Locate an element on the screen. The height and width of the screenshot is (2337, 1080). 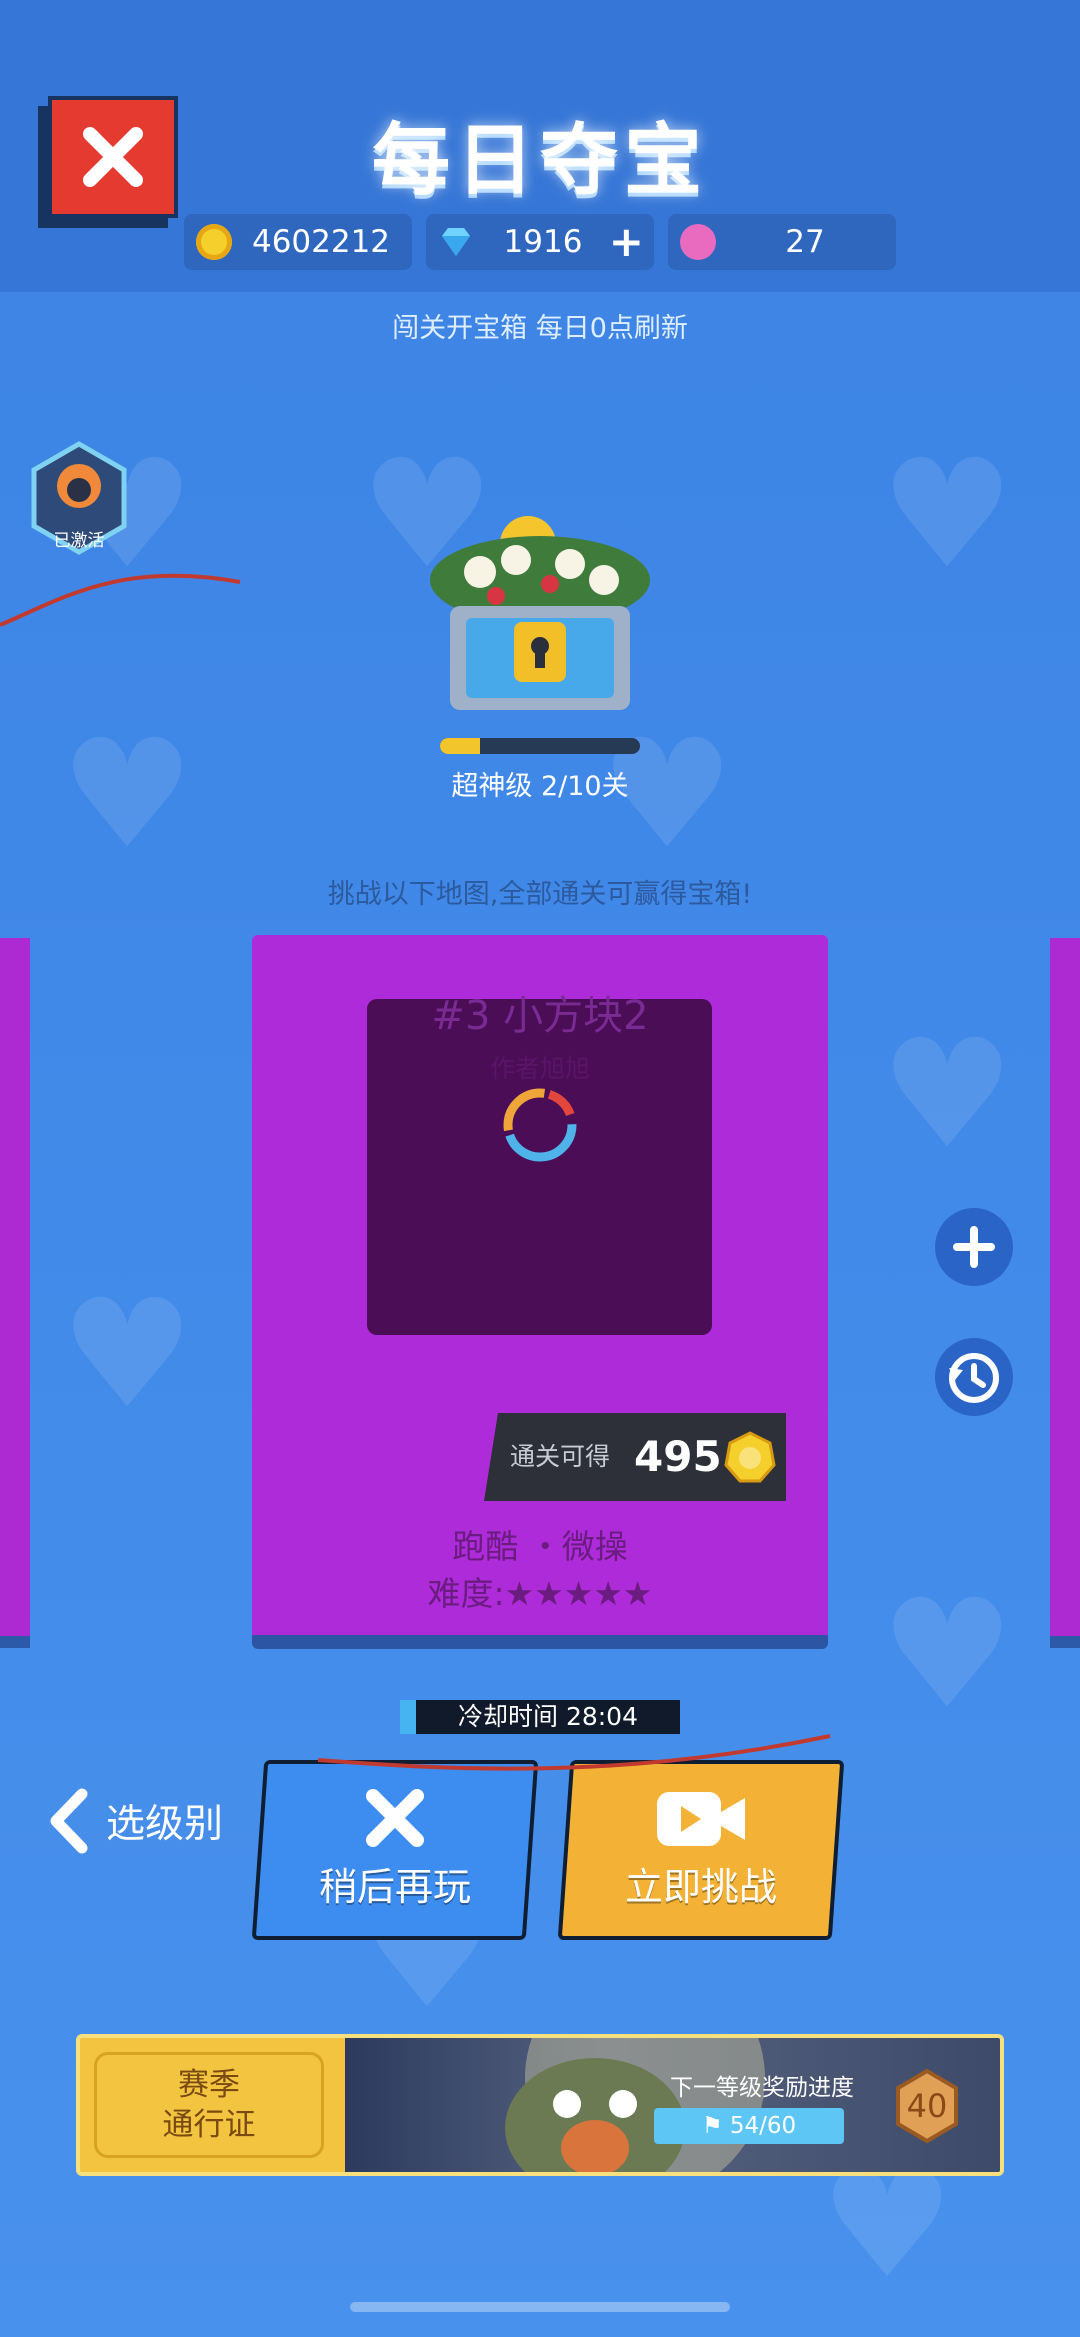
chevron-left-icon is located at coordinates (69, 1821).